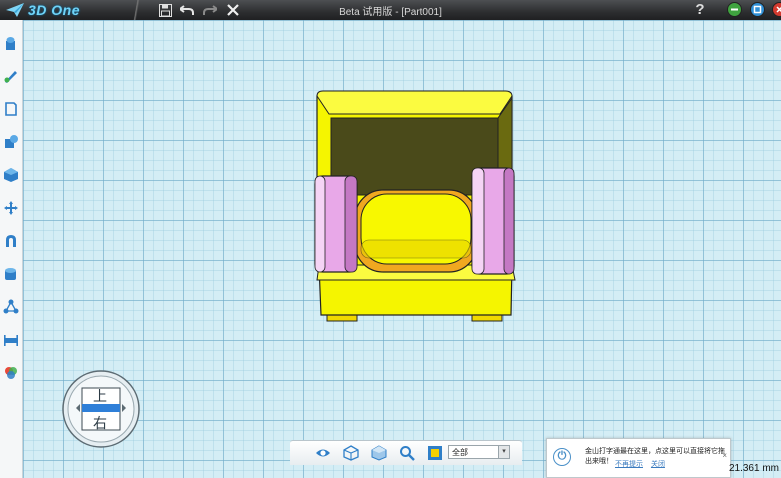 Image resolution: width=781 pixels, height=478 pixels. What do you see at coordinates (417, 207) in the screenshot?
I see `sofa-model` at bounding box center [417, 207].